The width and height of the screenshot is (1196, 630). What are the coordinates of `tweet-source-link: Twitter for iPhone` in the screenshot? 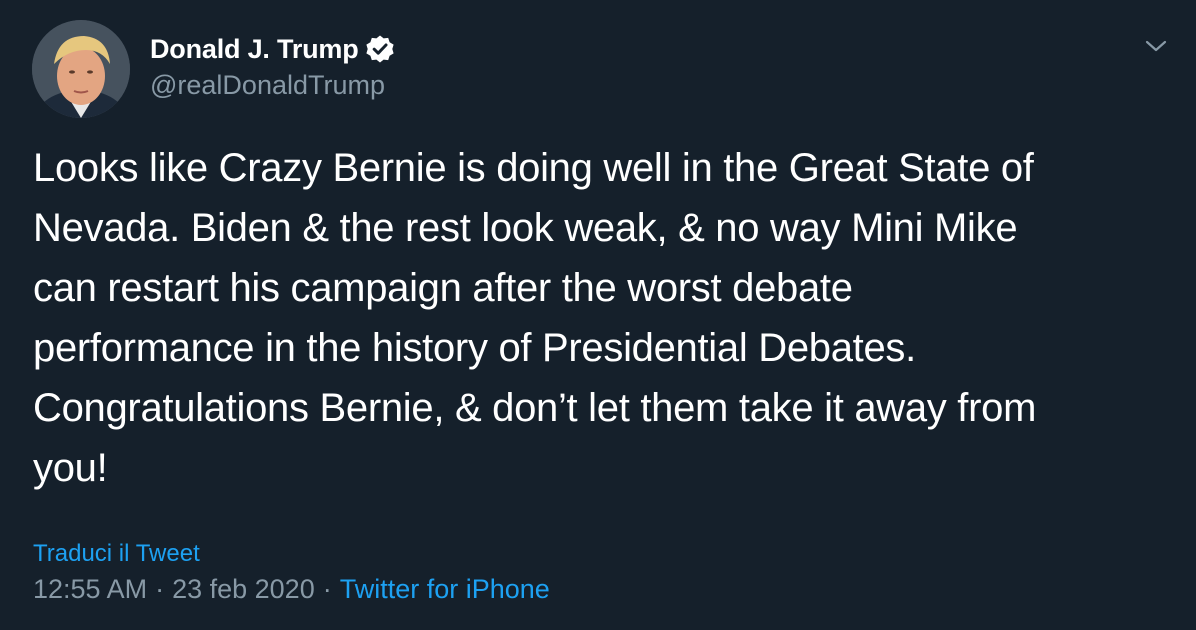 It's located at (445, 589).